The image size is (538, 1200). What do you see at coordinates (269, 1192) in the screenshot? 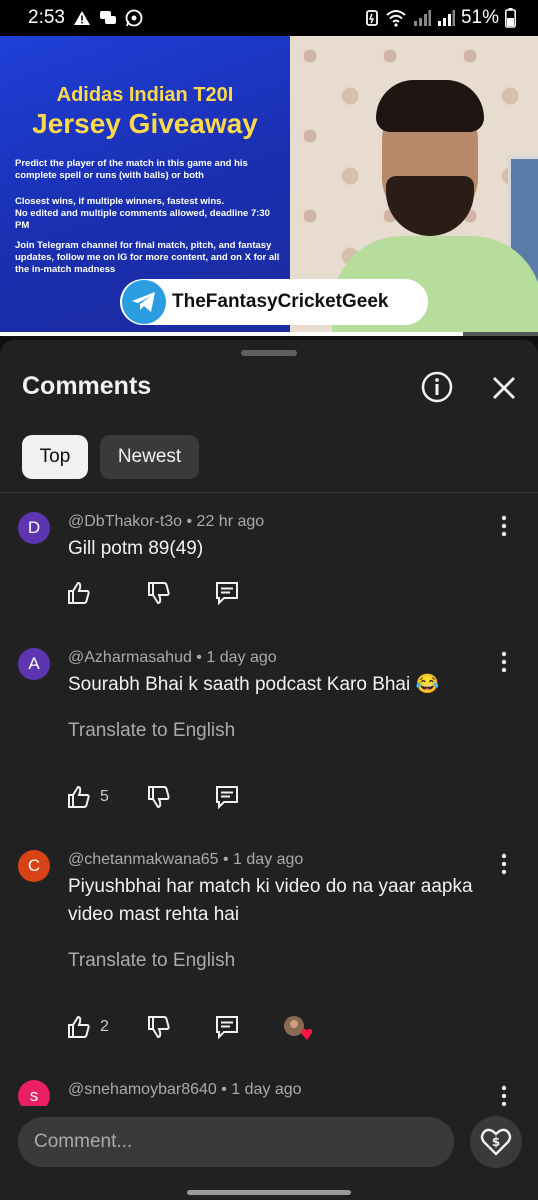
I see `home-indicator` at bounding box center [269, 1192].